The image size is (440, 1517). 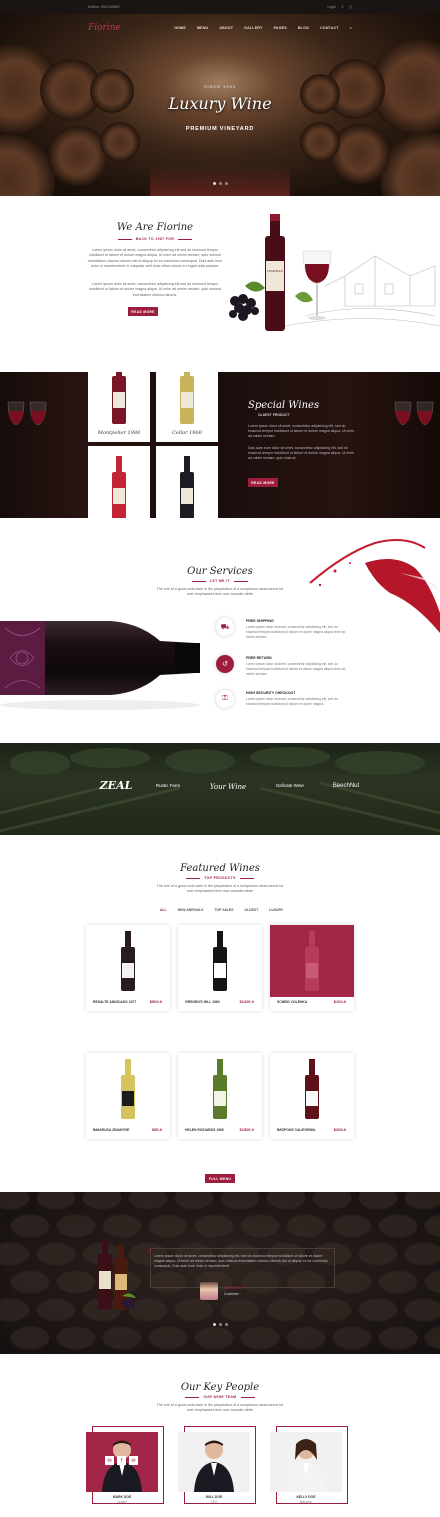 What do you see at coordinates (115, 1002) in the screenshot?
I see `product-name: RESALTE ANNICADO 1977` at bounding box center [115, 1002].